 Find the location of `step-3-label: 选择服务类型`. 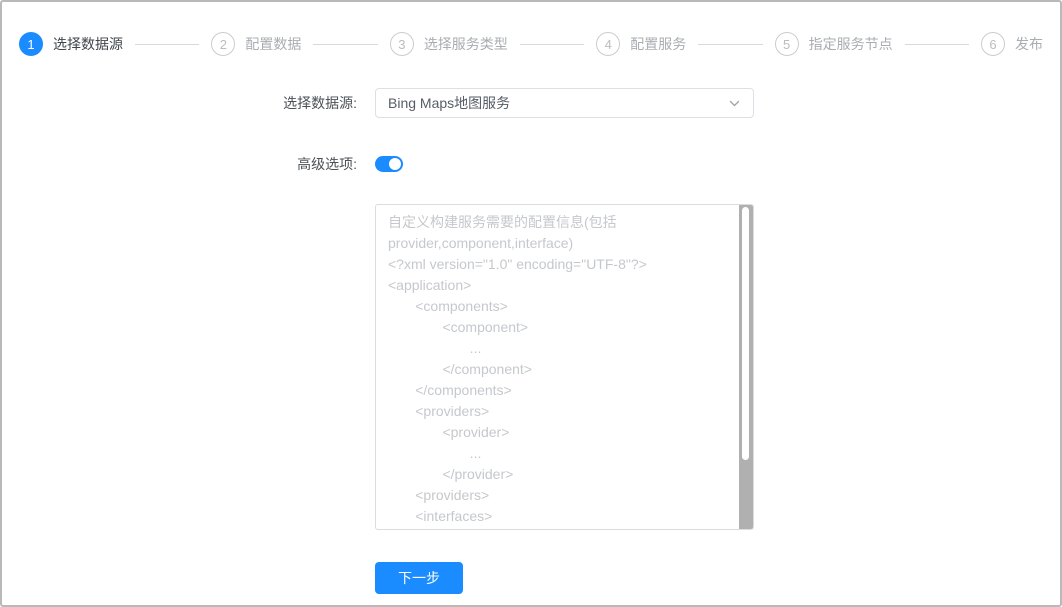

step-3-label: 选择服务类型 is located at coordinates (465, 44).